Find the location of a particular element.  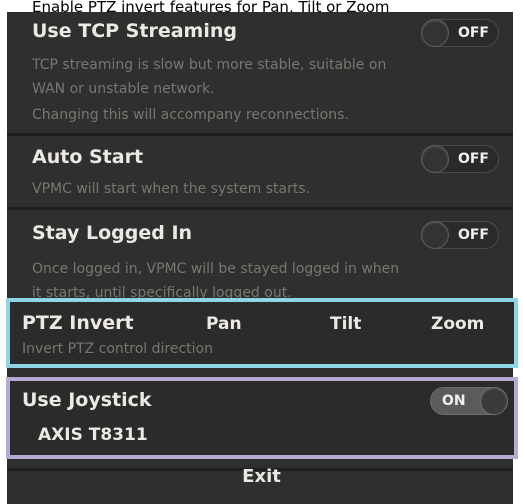

ptz-pan-option: Pan is located at coordinates (224, 324).